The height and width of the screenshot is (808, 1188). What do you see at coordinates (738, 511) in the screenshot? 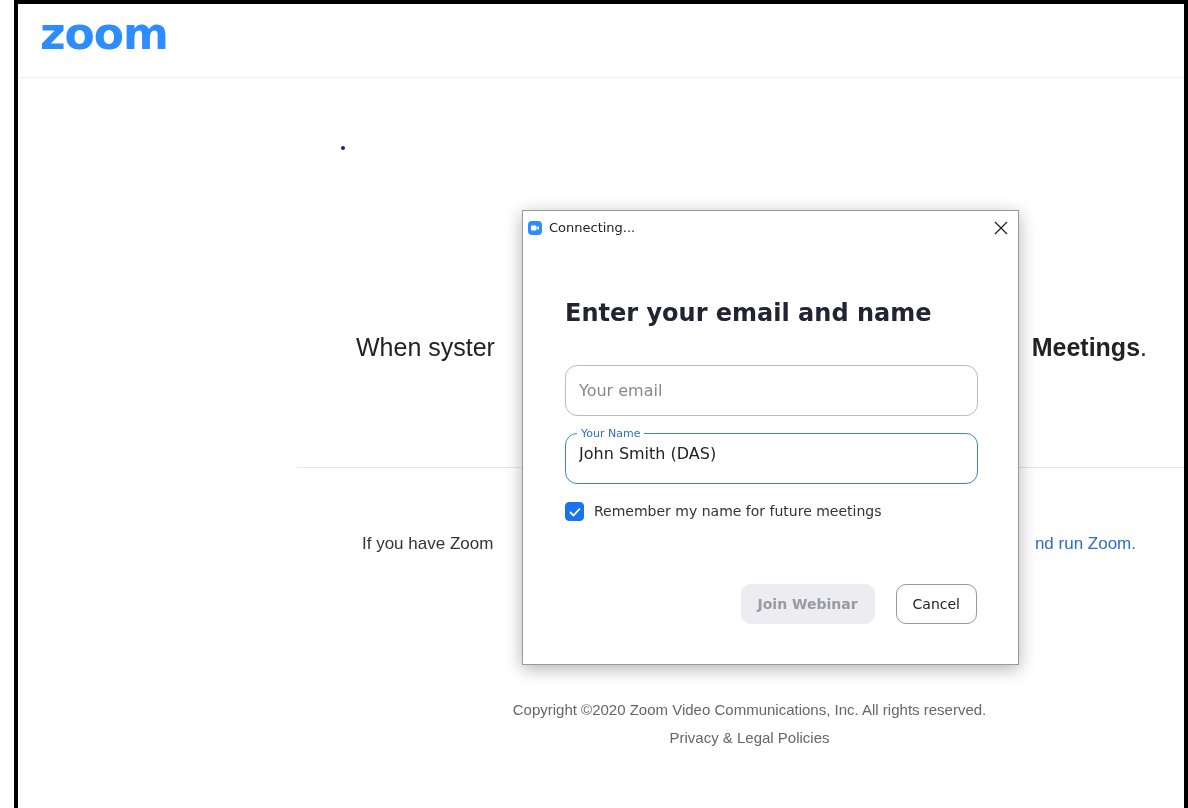
I see `checkbox-label: Remember my name for future meetings` at bounding box center [738, 511].